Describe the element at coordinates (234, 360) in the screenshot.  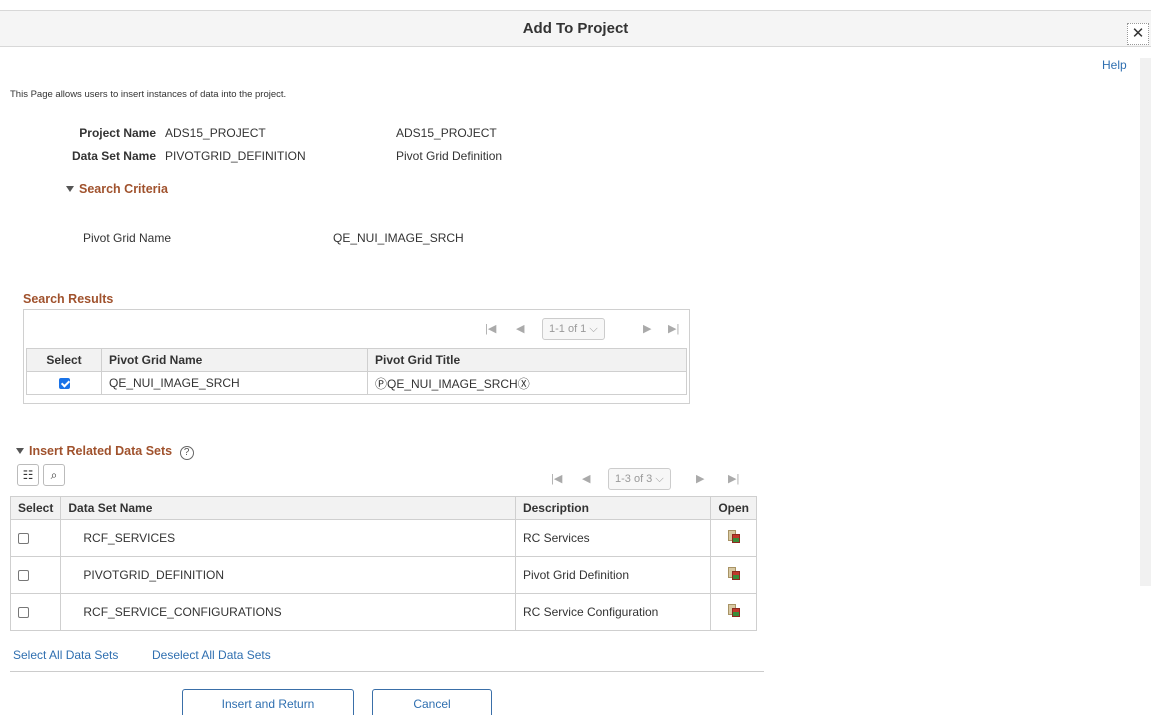
I see `col-pivot-grid-name-header: Pivot Grid Name` at that location.